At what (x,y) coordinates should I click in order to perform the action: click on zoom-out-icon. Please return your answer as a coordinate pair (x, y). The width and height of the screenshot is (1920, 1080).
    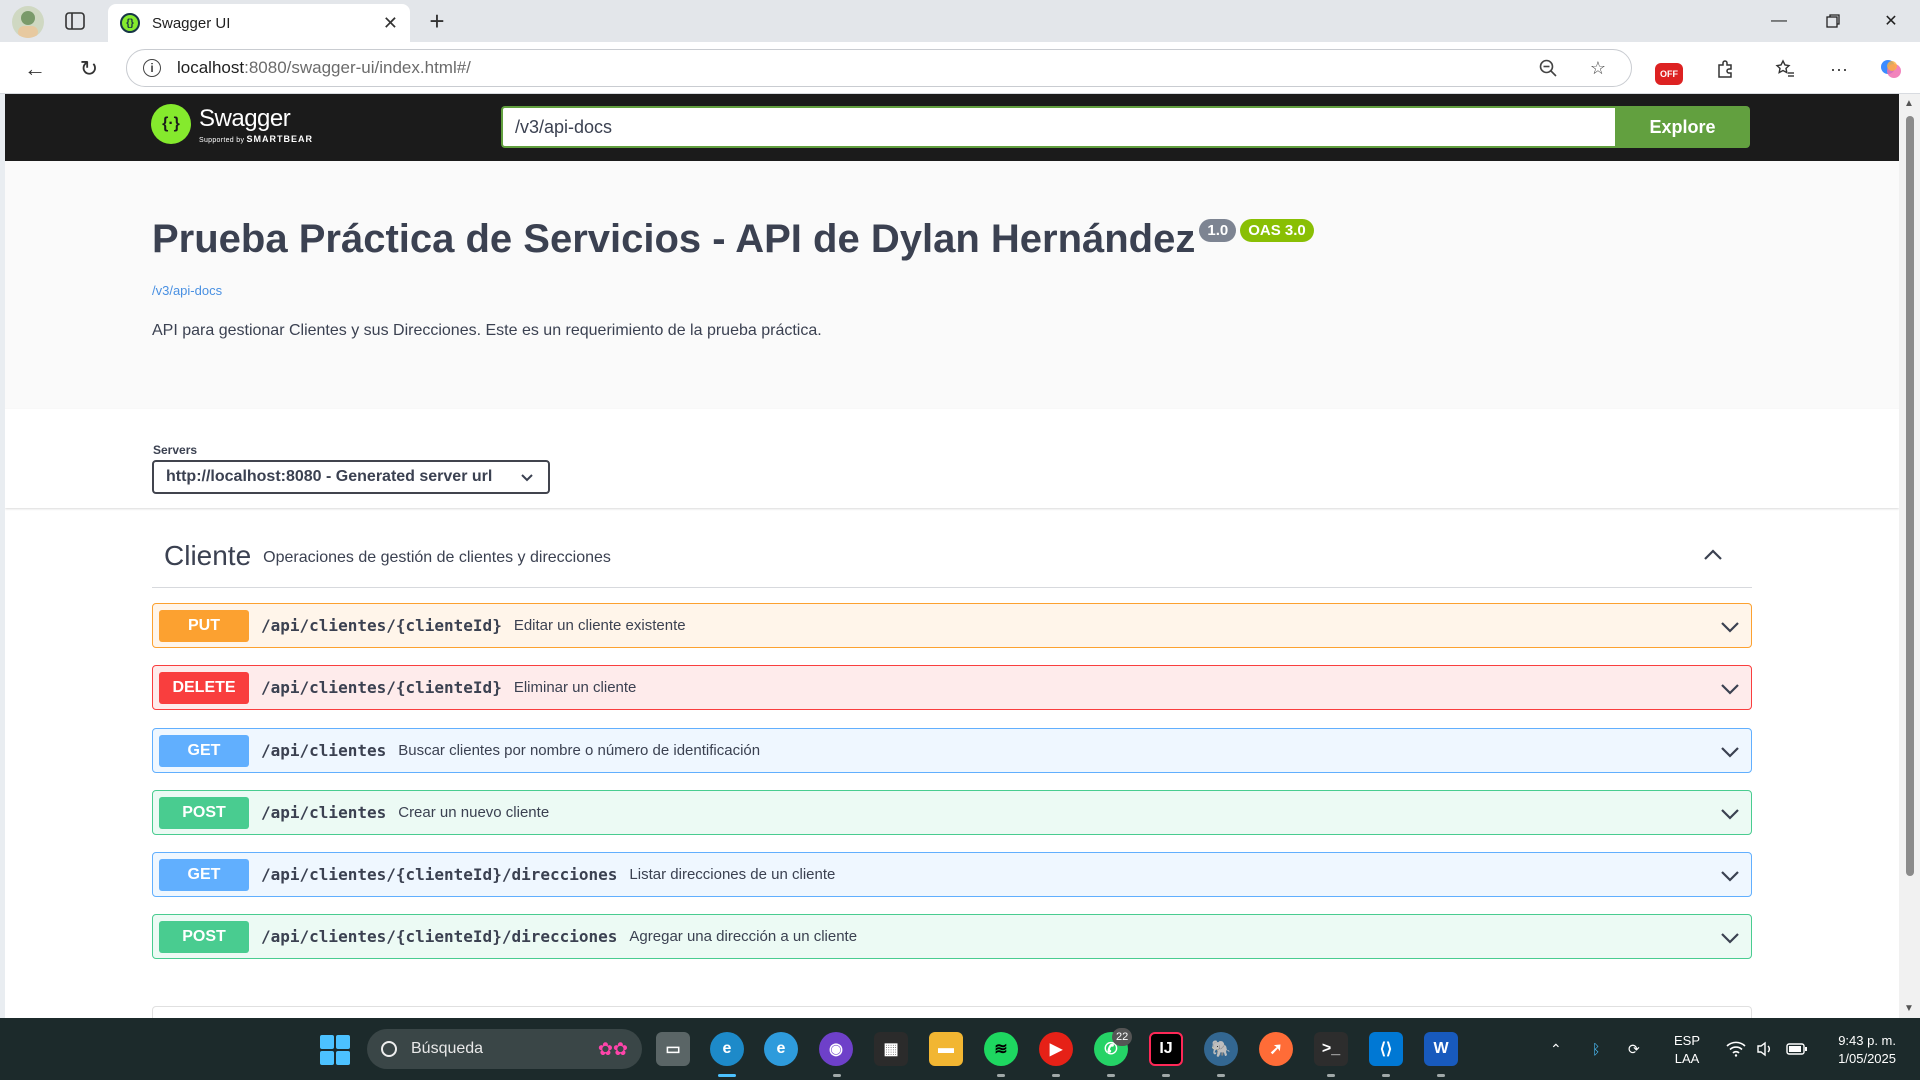
    Looking at the image, I should click on (1548, 68).